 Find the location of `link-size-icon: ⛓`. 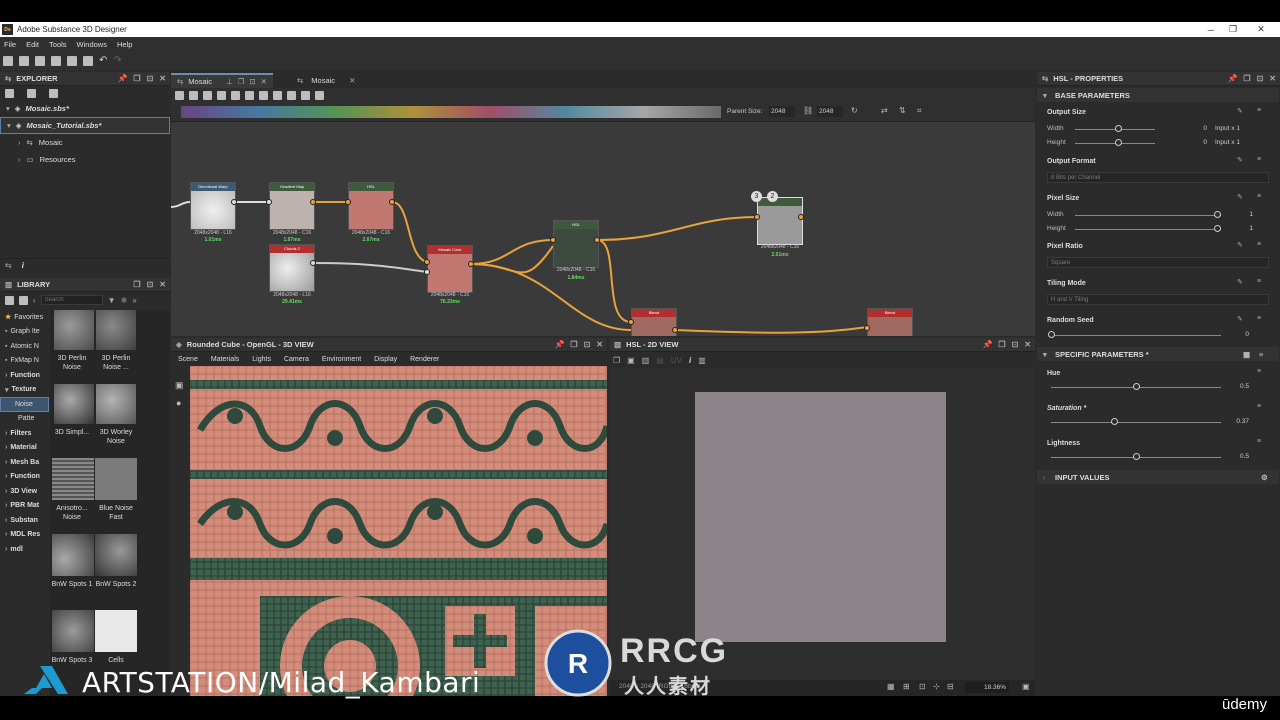

link-size-icon: ⛓ is located at coordinates (808, 110).